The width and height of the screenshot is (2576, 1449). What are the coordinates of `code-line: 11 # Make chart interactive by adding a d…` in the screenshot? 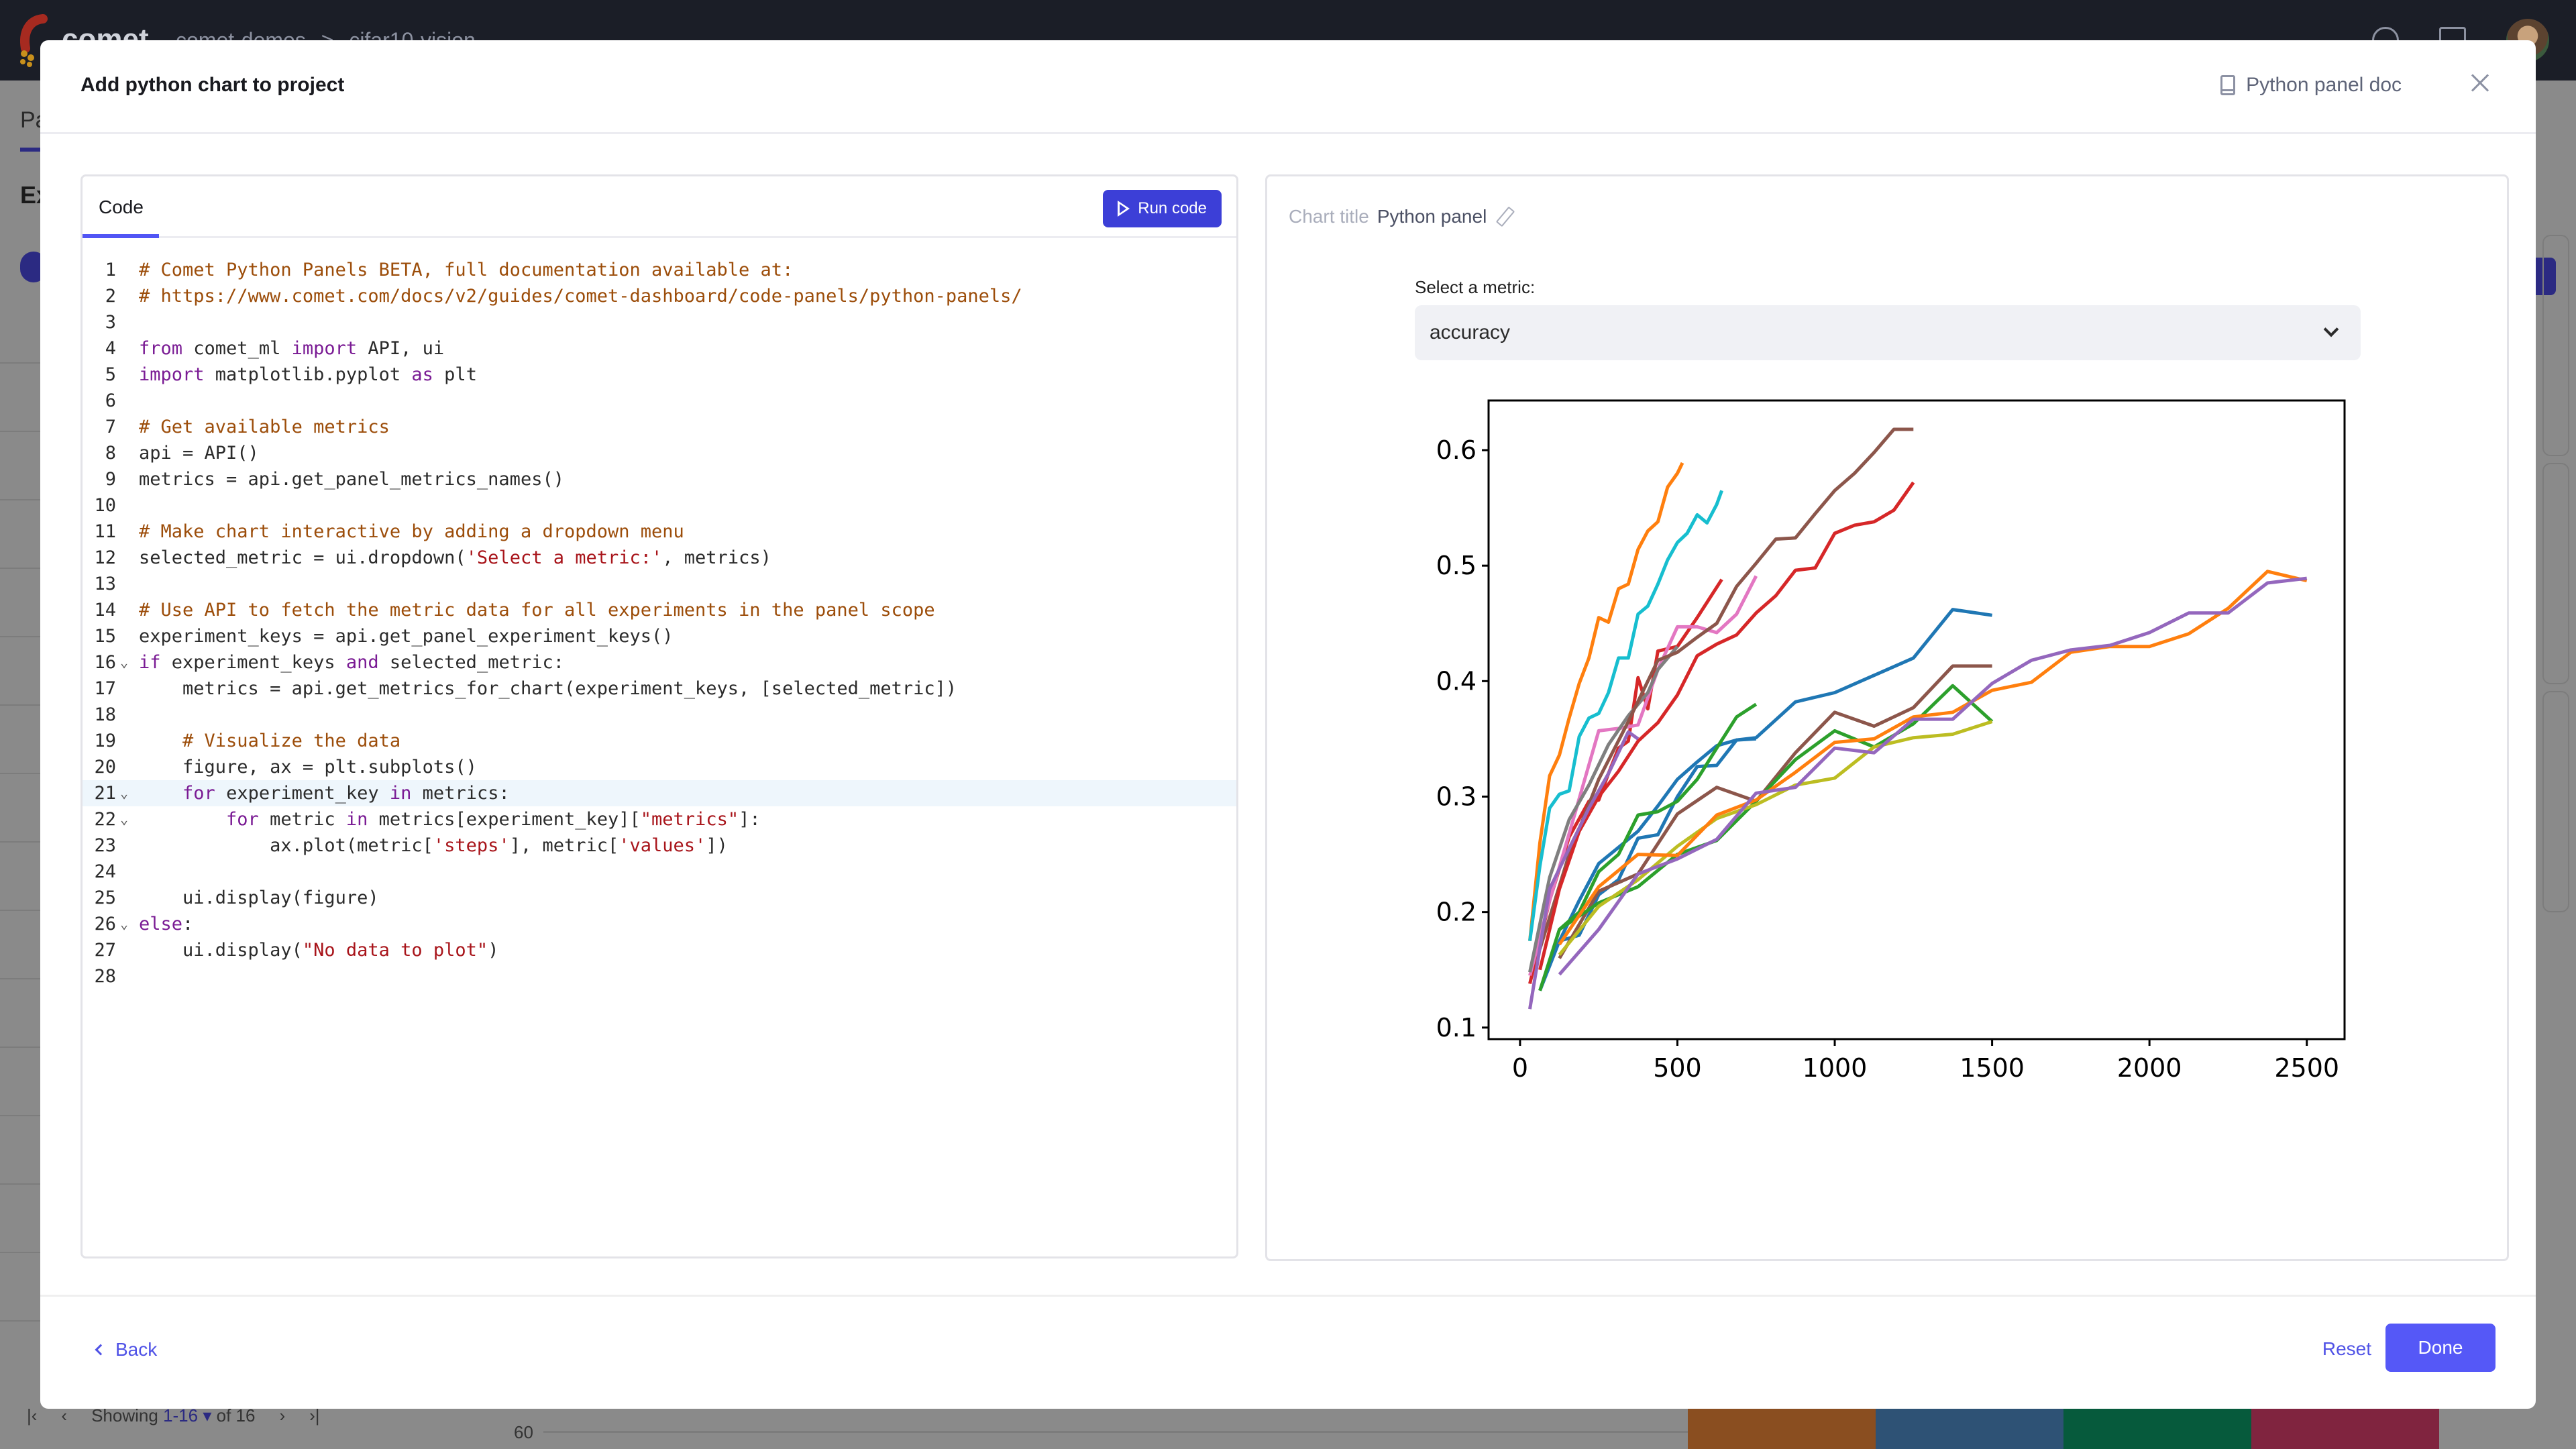 It's located at (659, 532).